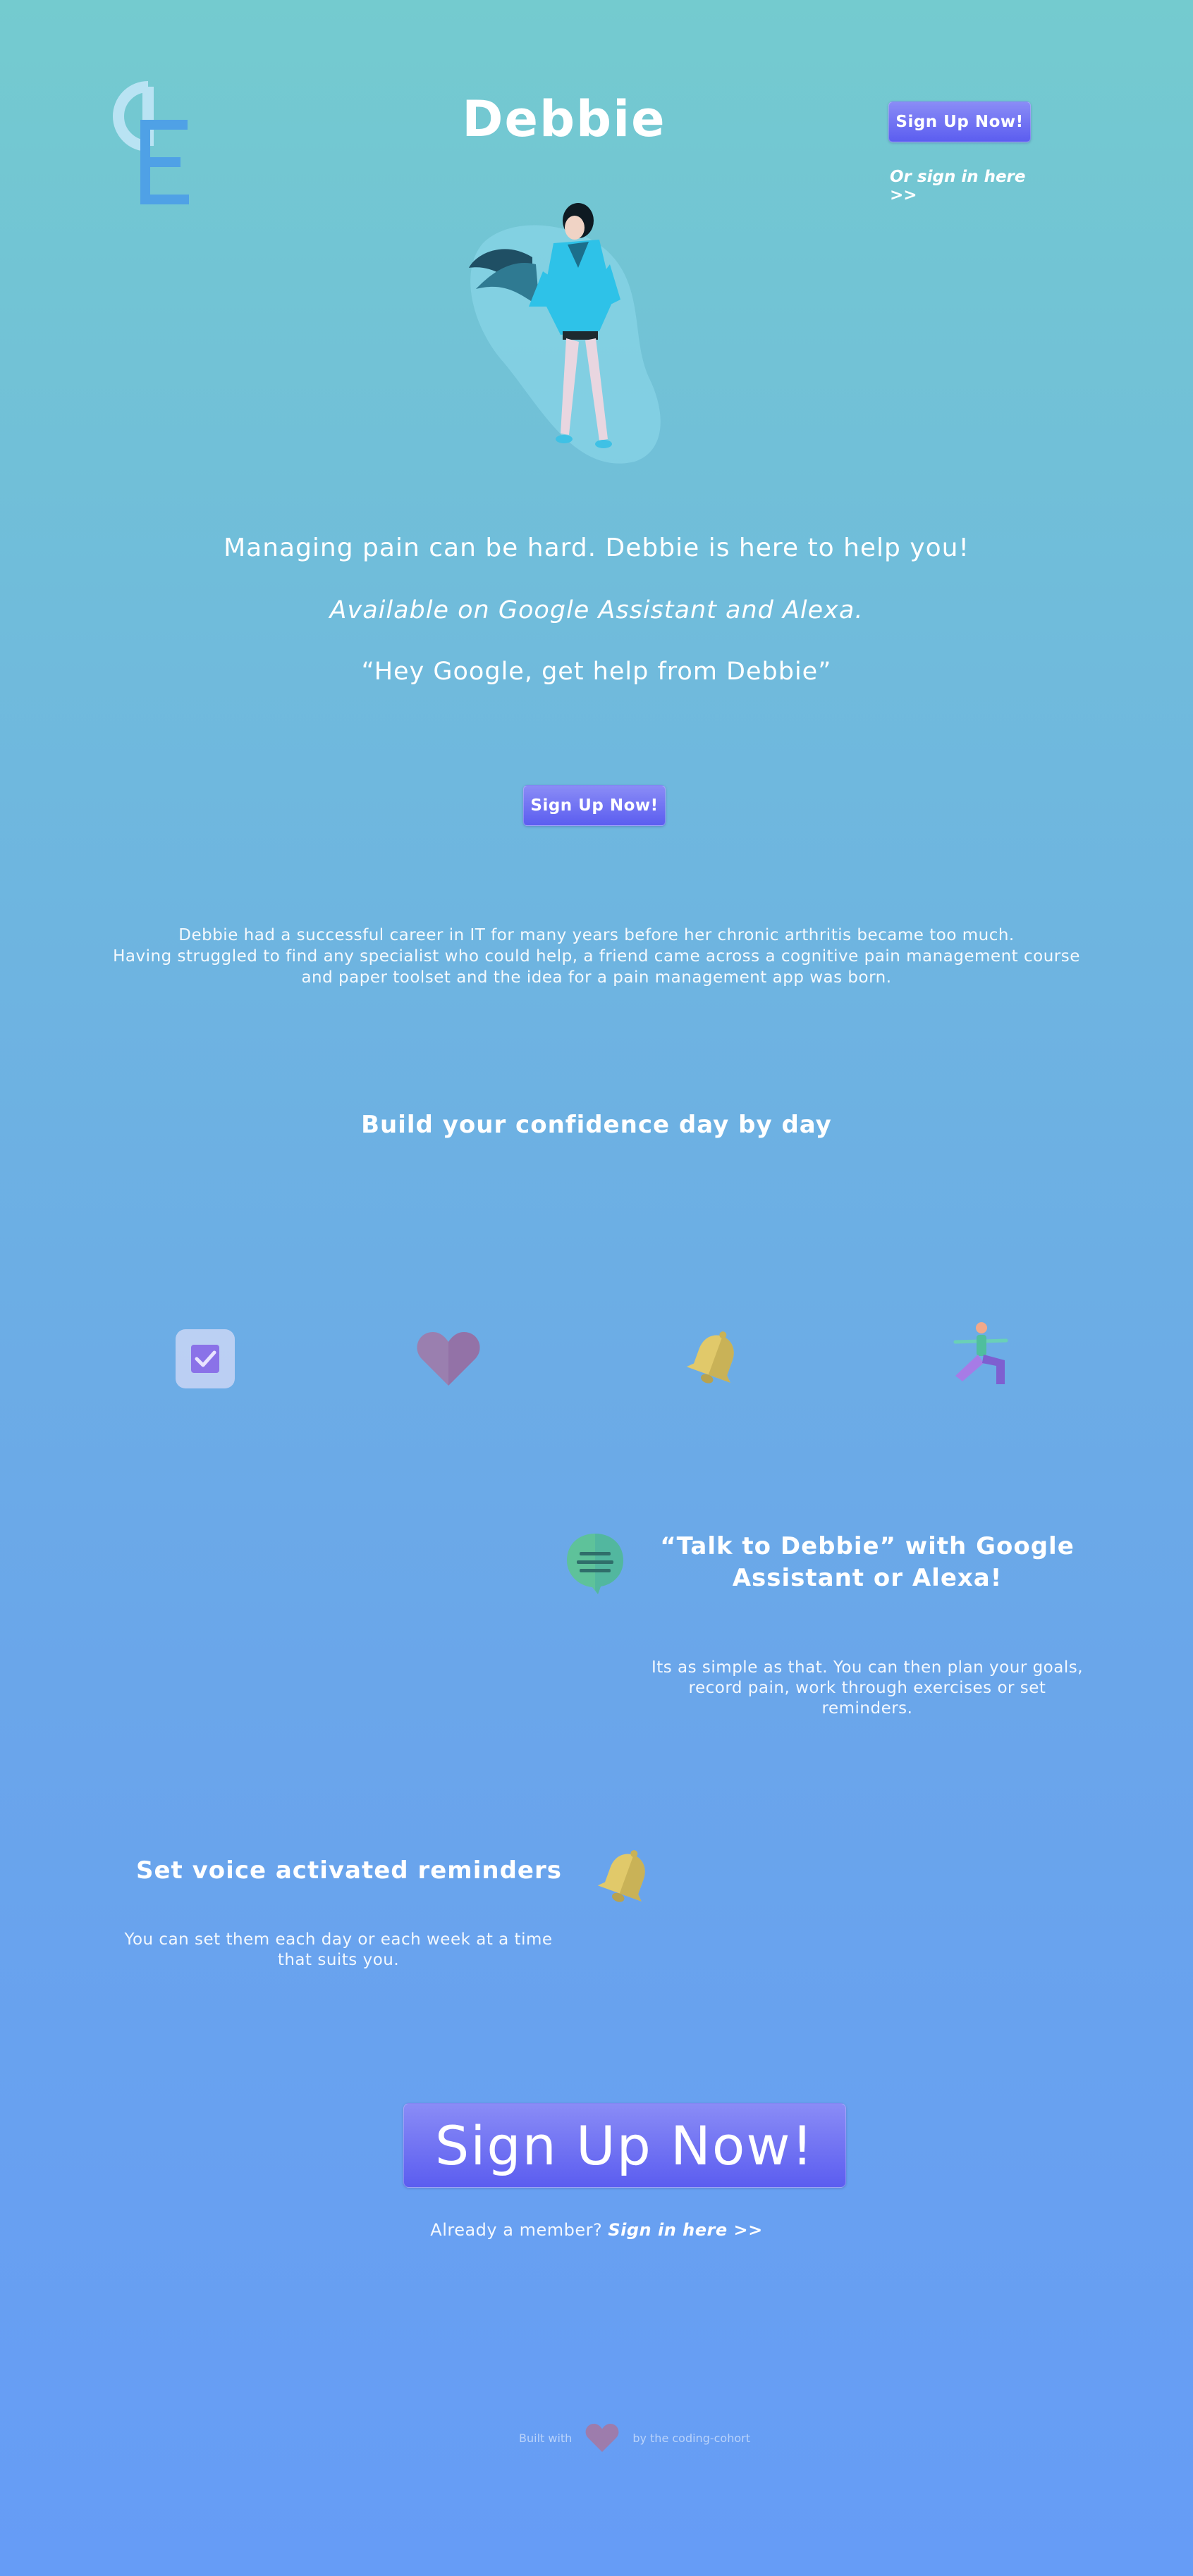 This screenshot has height=2576, width=1193. Describe the element at coordinates (685, 2230) in the screenshot. I see `member-signin-link: Sign in here >>` at that location.